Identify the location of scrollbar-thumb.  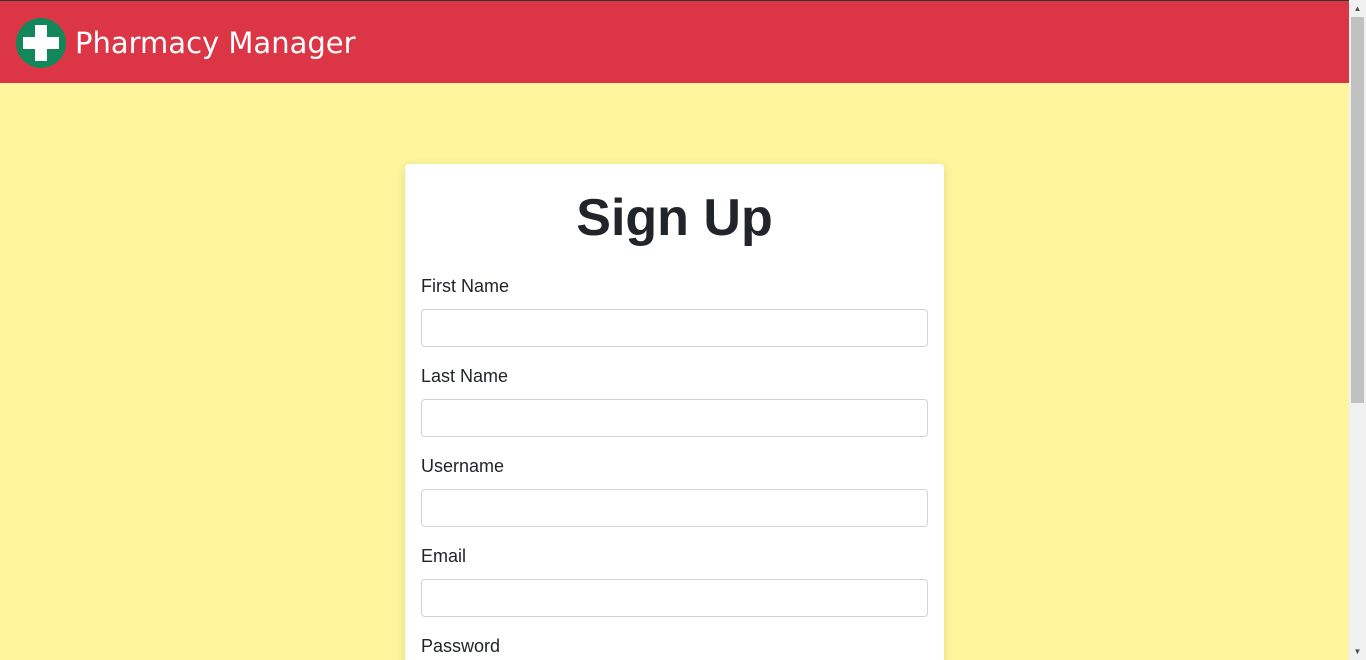
(1357, 210).